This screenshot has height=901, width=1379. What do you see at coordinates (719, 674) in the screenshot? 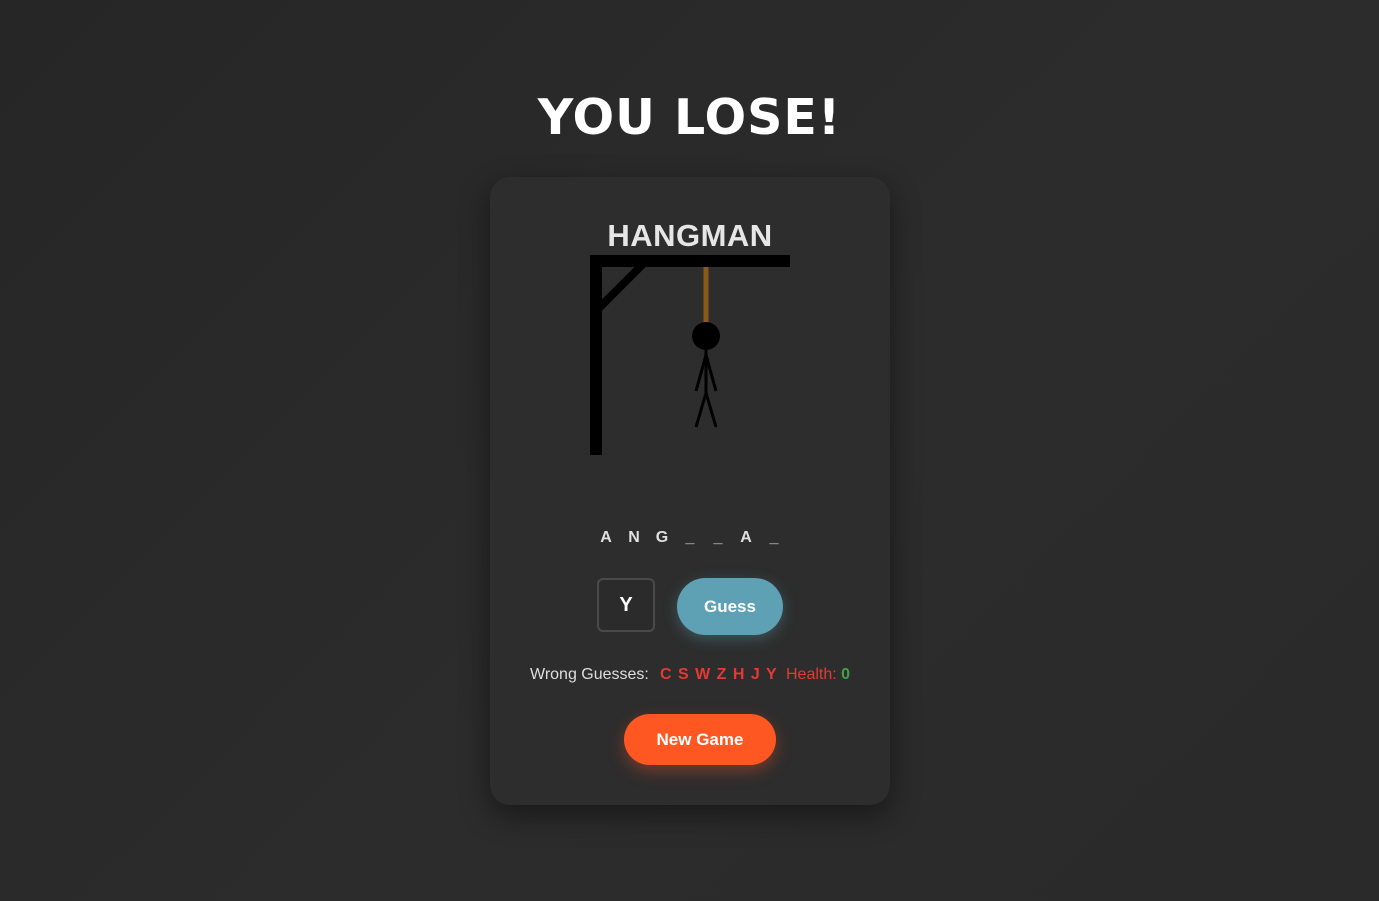
I see `wrong-guesses-letters: C S W Z H J Y` at bounding box center [719, 674].